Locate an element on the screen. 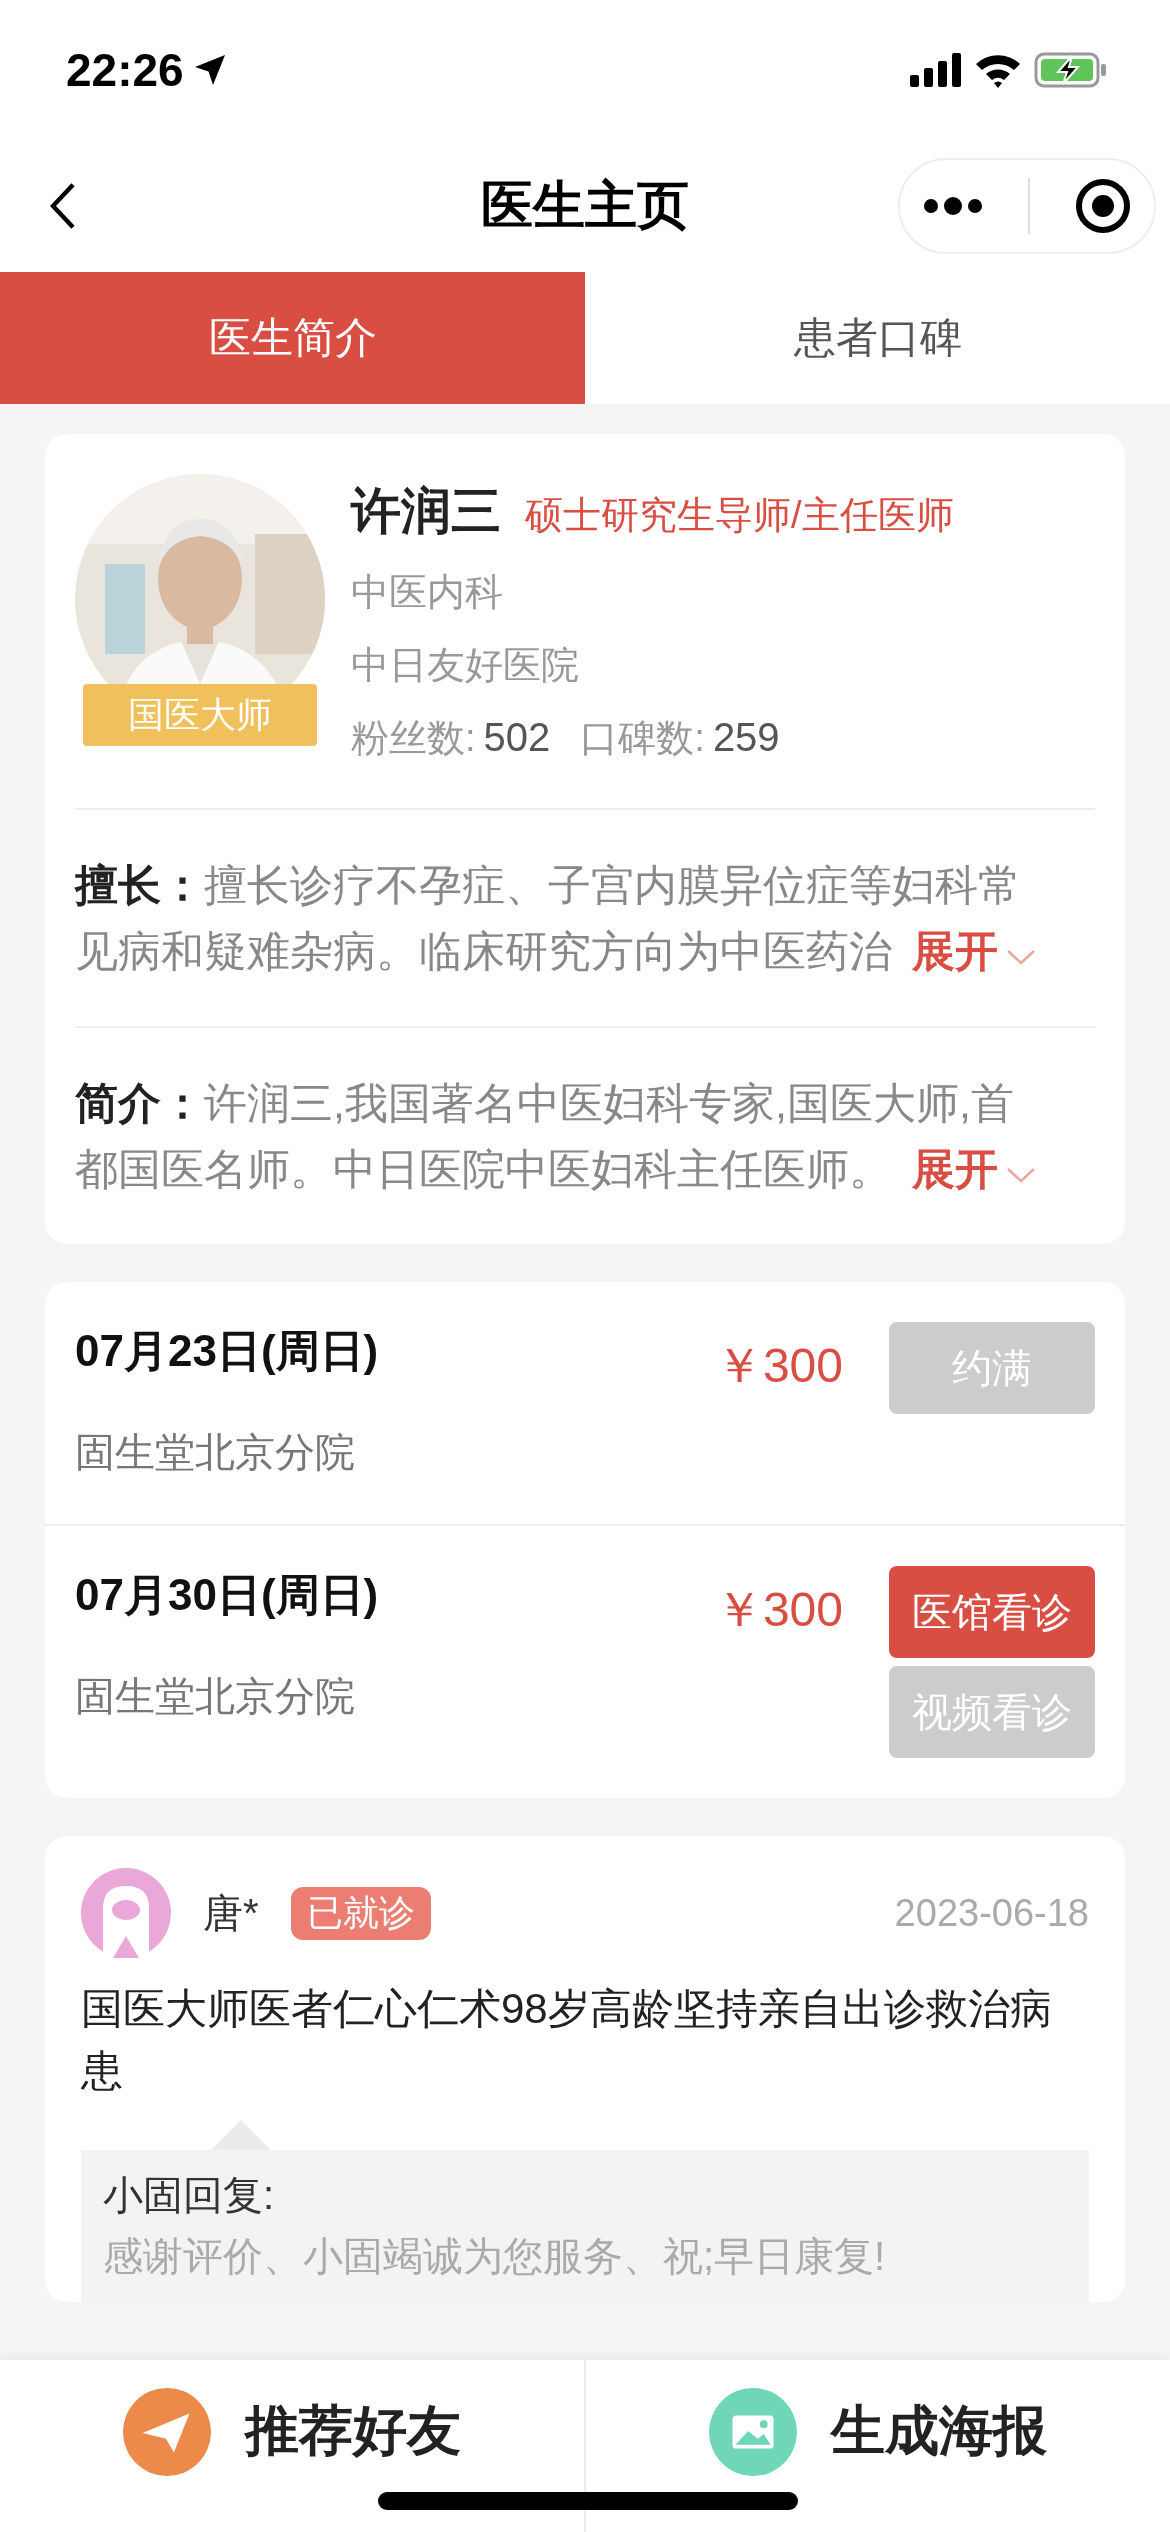  image-icon is located at coordinates (753, 2431).